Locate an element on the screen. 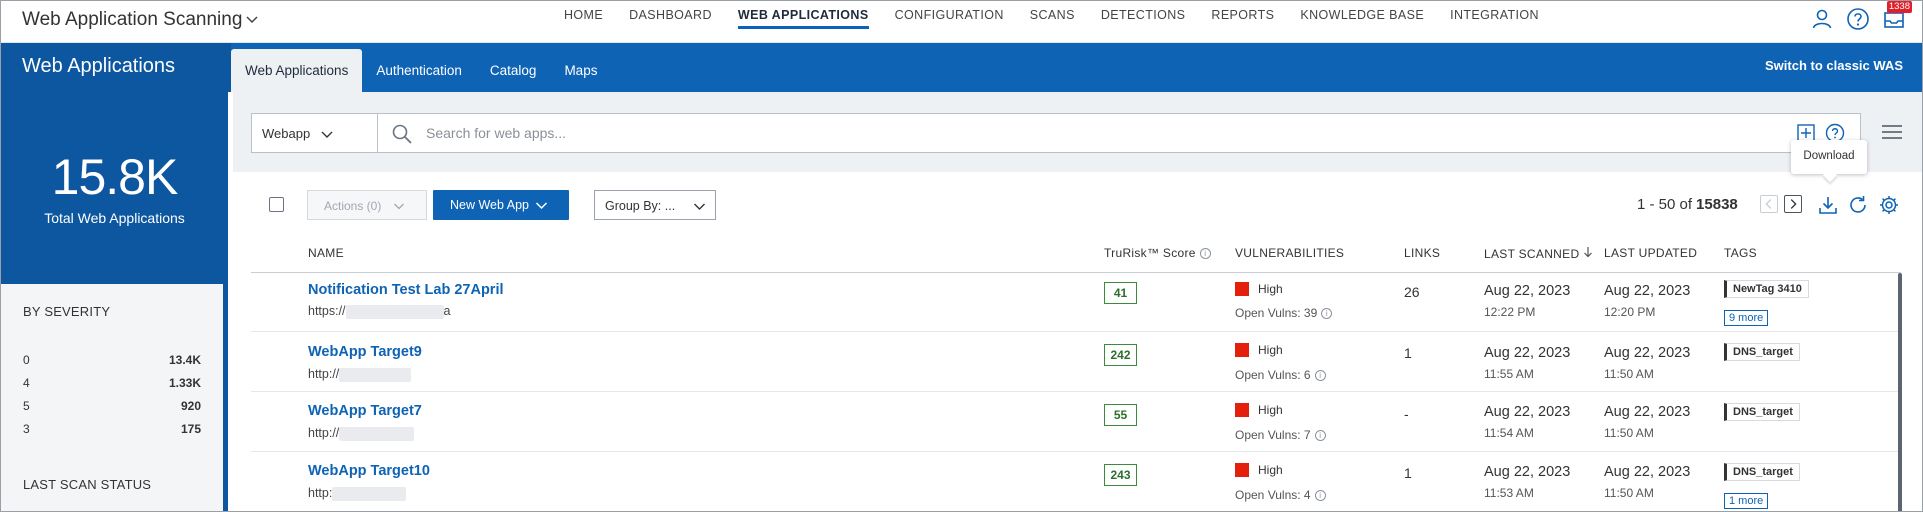 The image size is (1923, 512). app-name-link: WebApp Target9 is located at coordinates (365, 352).